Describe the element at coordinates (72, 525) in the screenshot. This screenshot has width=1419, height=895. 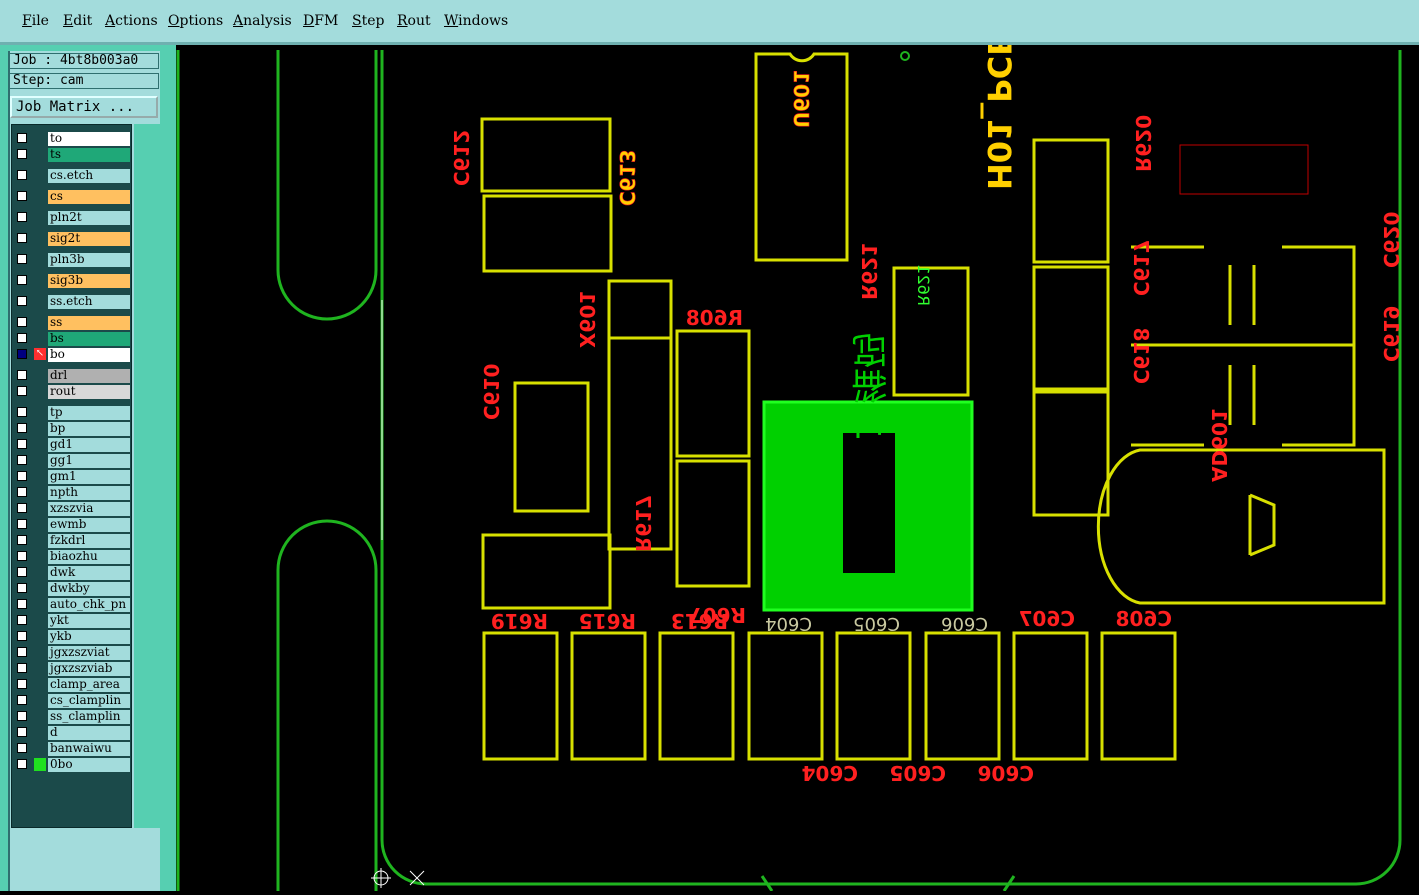
I see `layer-row-ewmb: ewmb` at that location.